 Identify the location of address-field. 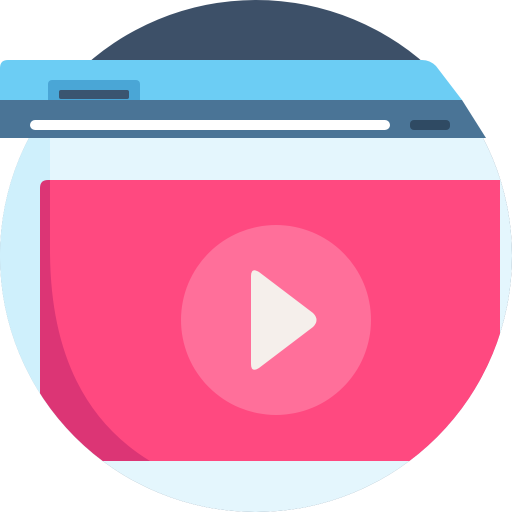
(210, 125).